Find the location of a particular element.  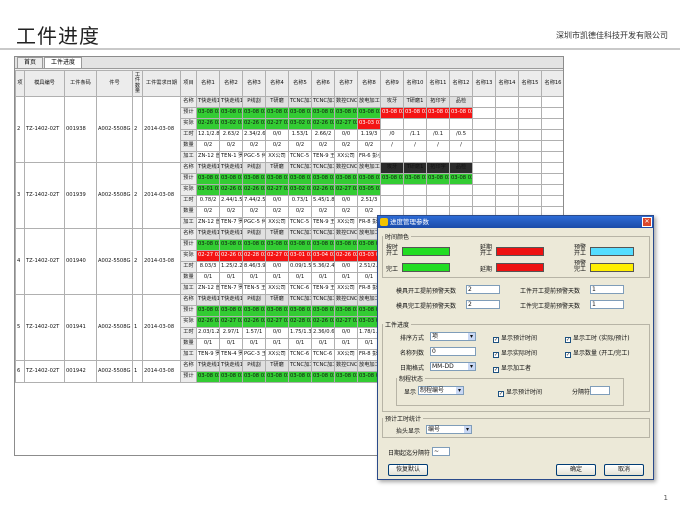

progress-cell: ZN-12 曾庆峰 is located at coordinates (208, 157).